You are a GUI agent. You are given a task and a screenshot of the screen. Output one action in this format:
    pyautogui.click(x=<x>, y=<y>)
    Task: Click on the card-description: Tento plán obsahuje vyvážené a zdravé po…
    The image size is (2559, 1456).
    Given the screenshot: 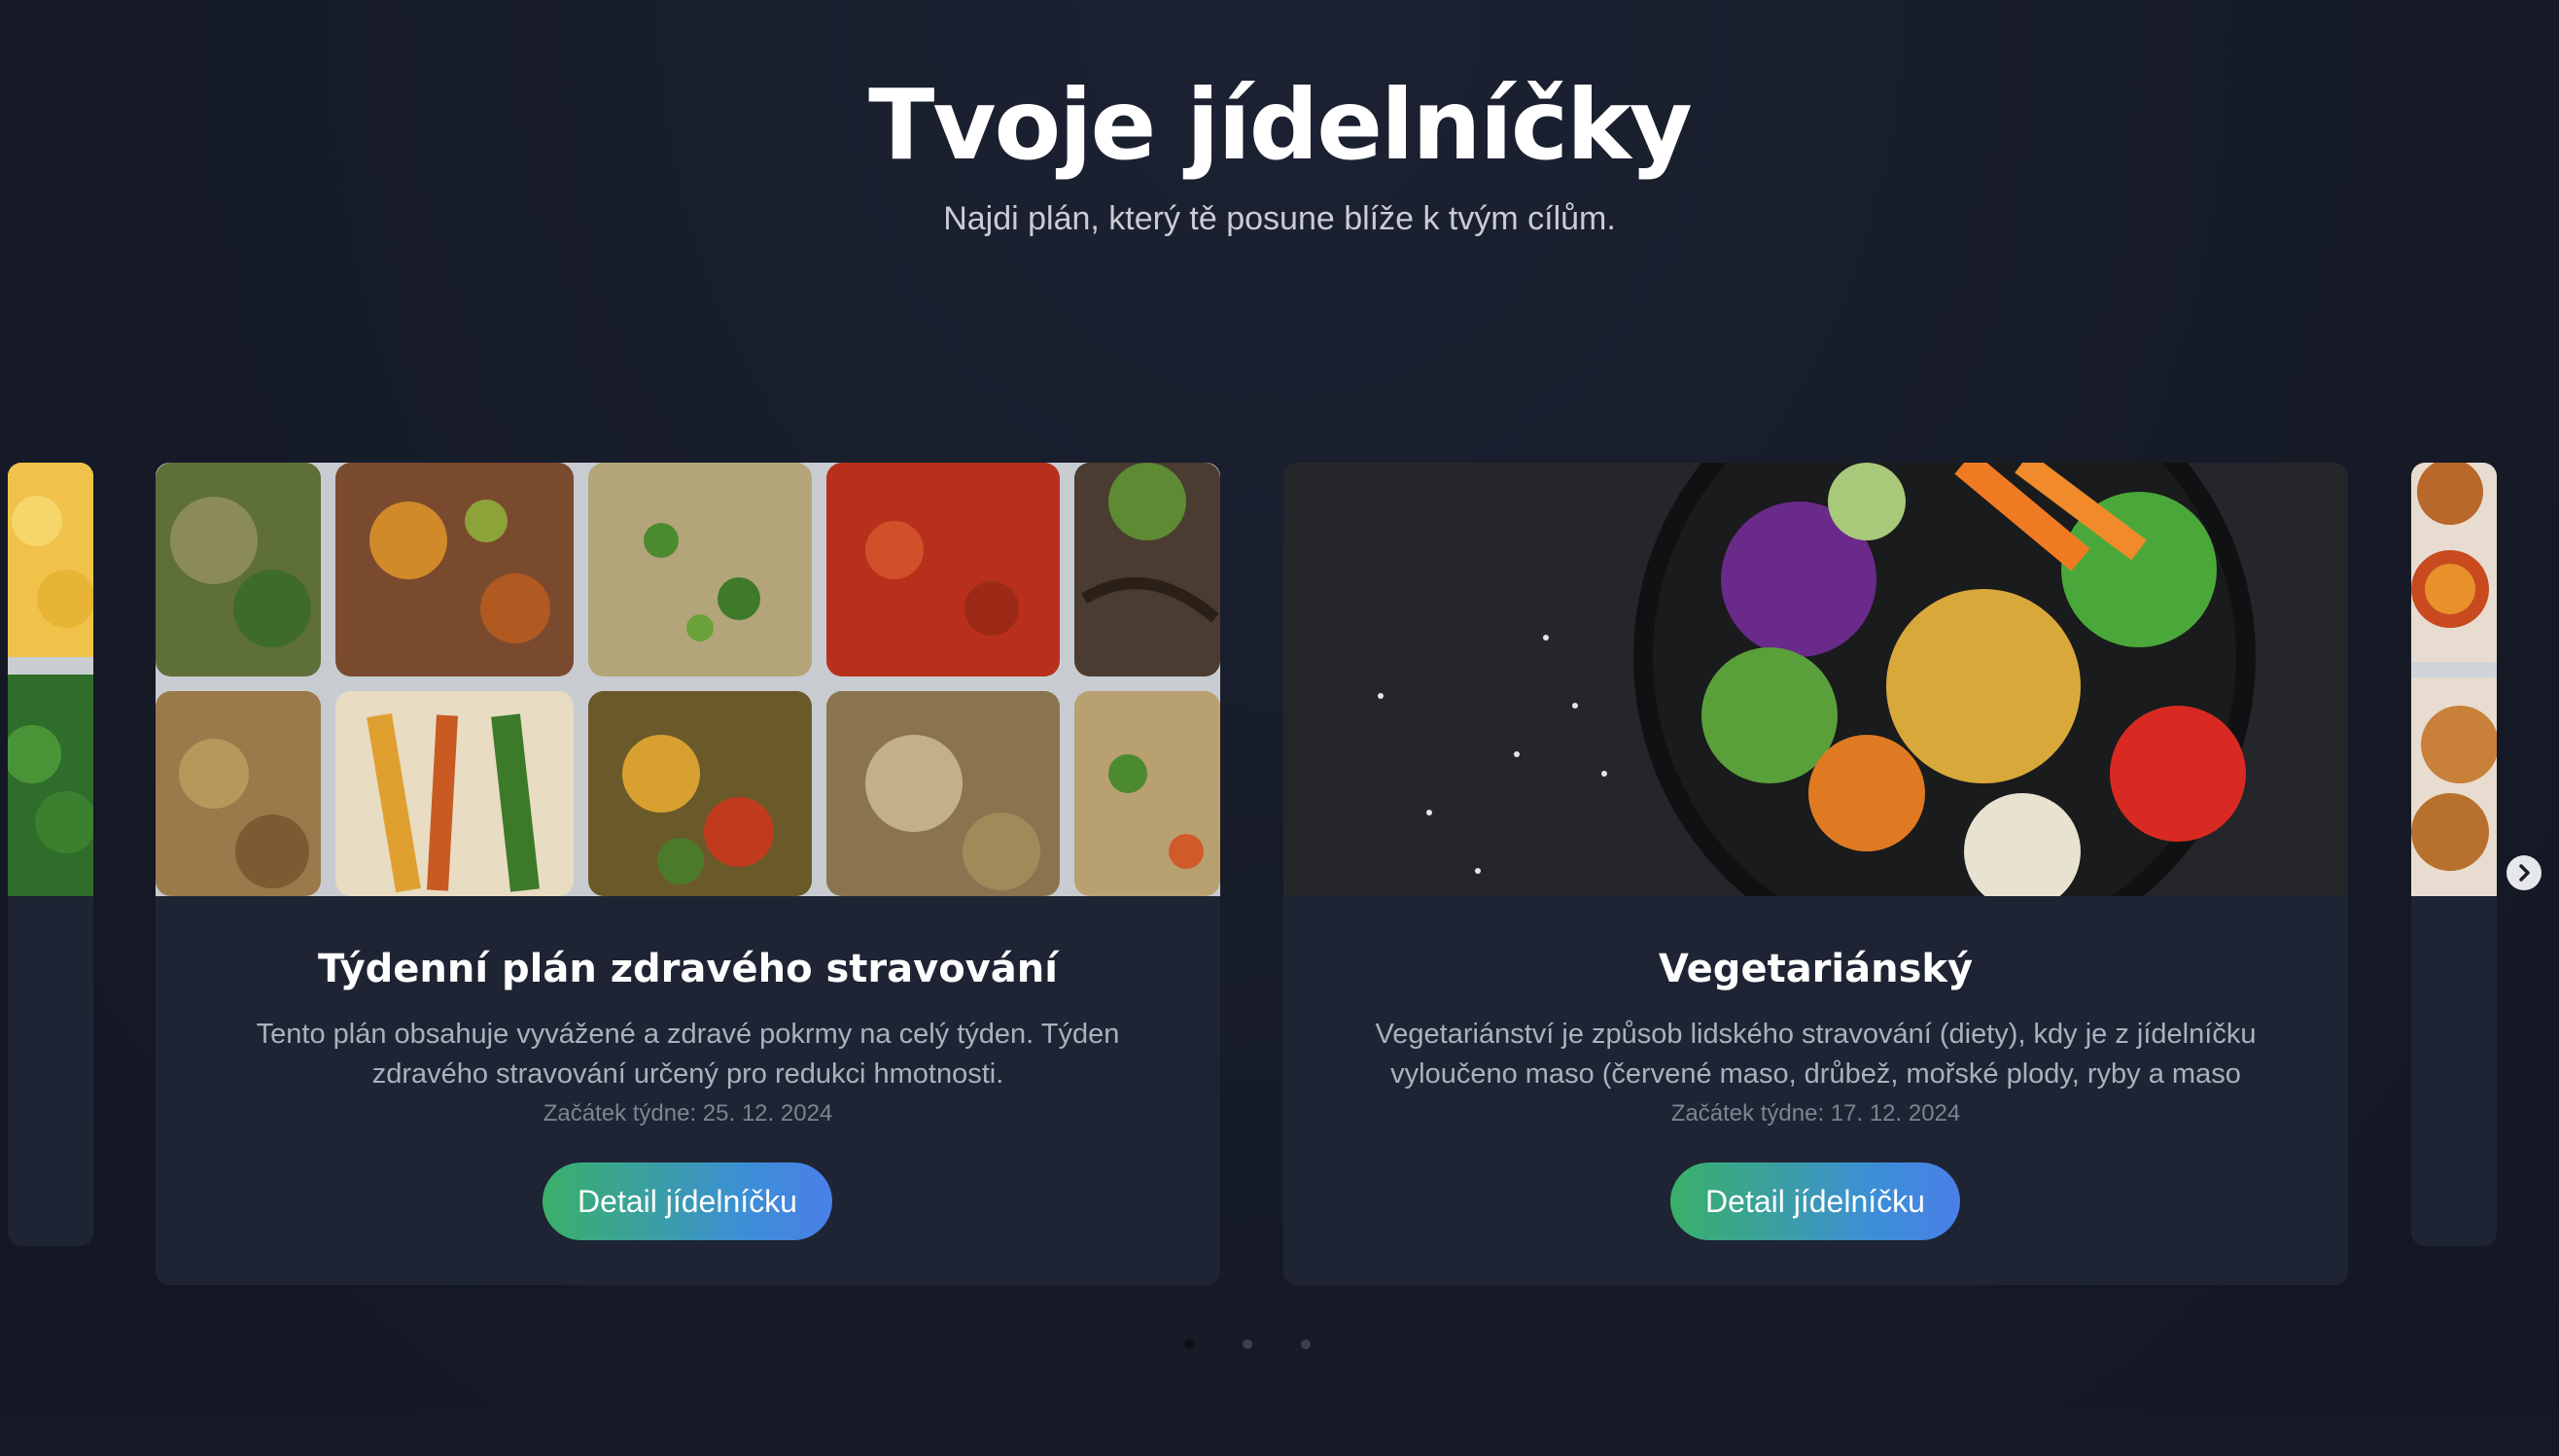 What is the action you would take?
    pyautogui.click(x=688, y=1054)
    